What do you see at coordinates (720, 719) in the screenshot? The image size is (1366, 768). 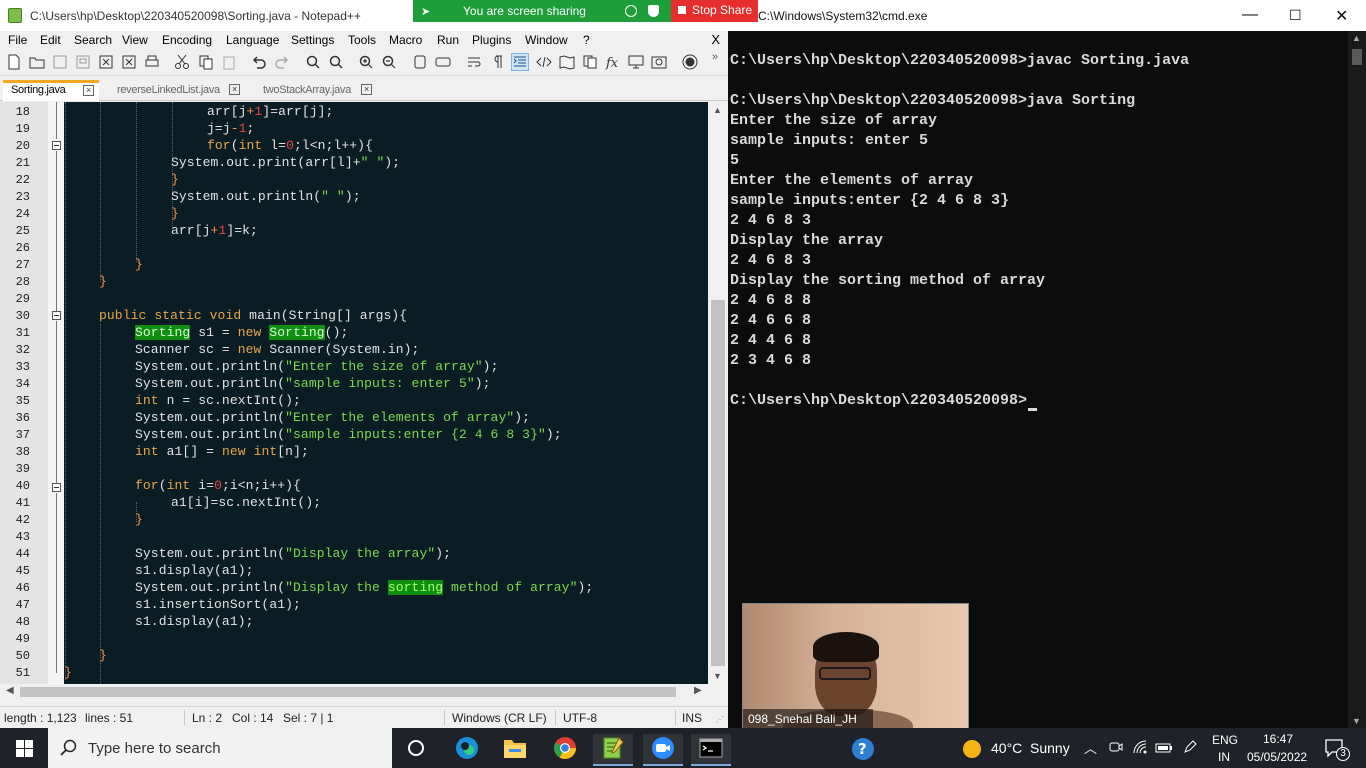 I see `resize-grip-icon: ⋰` at bounding box center [720, 719].